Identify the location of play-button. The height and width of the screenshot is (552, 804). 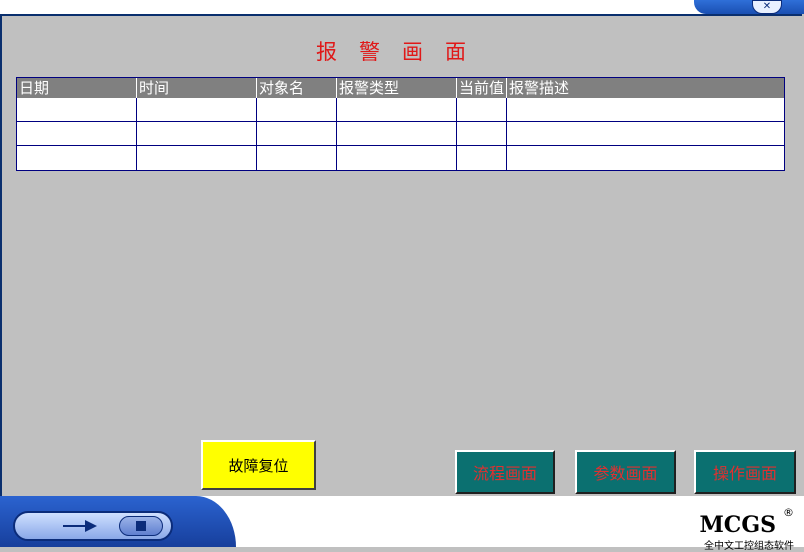
(81, 526).